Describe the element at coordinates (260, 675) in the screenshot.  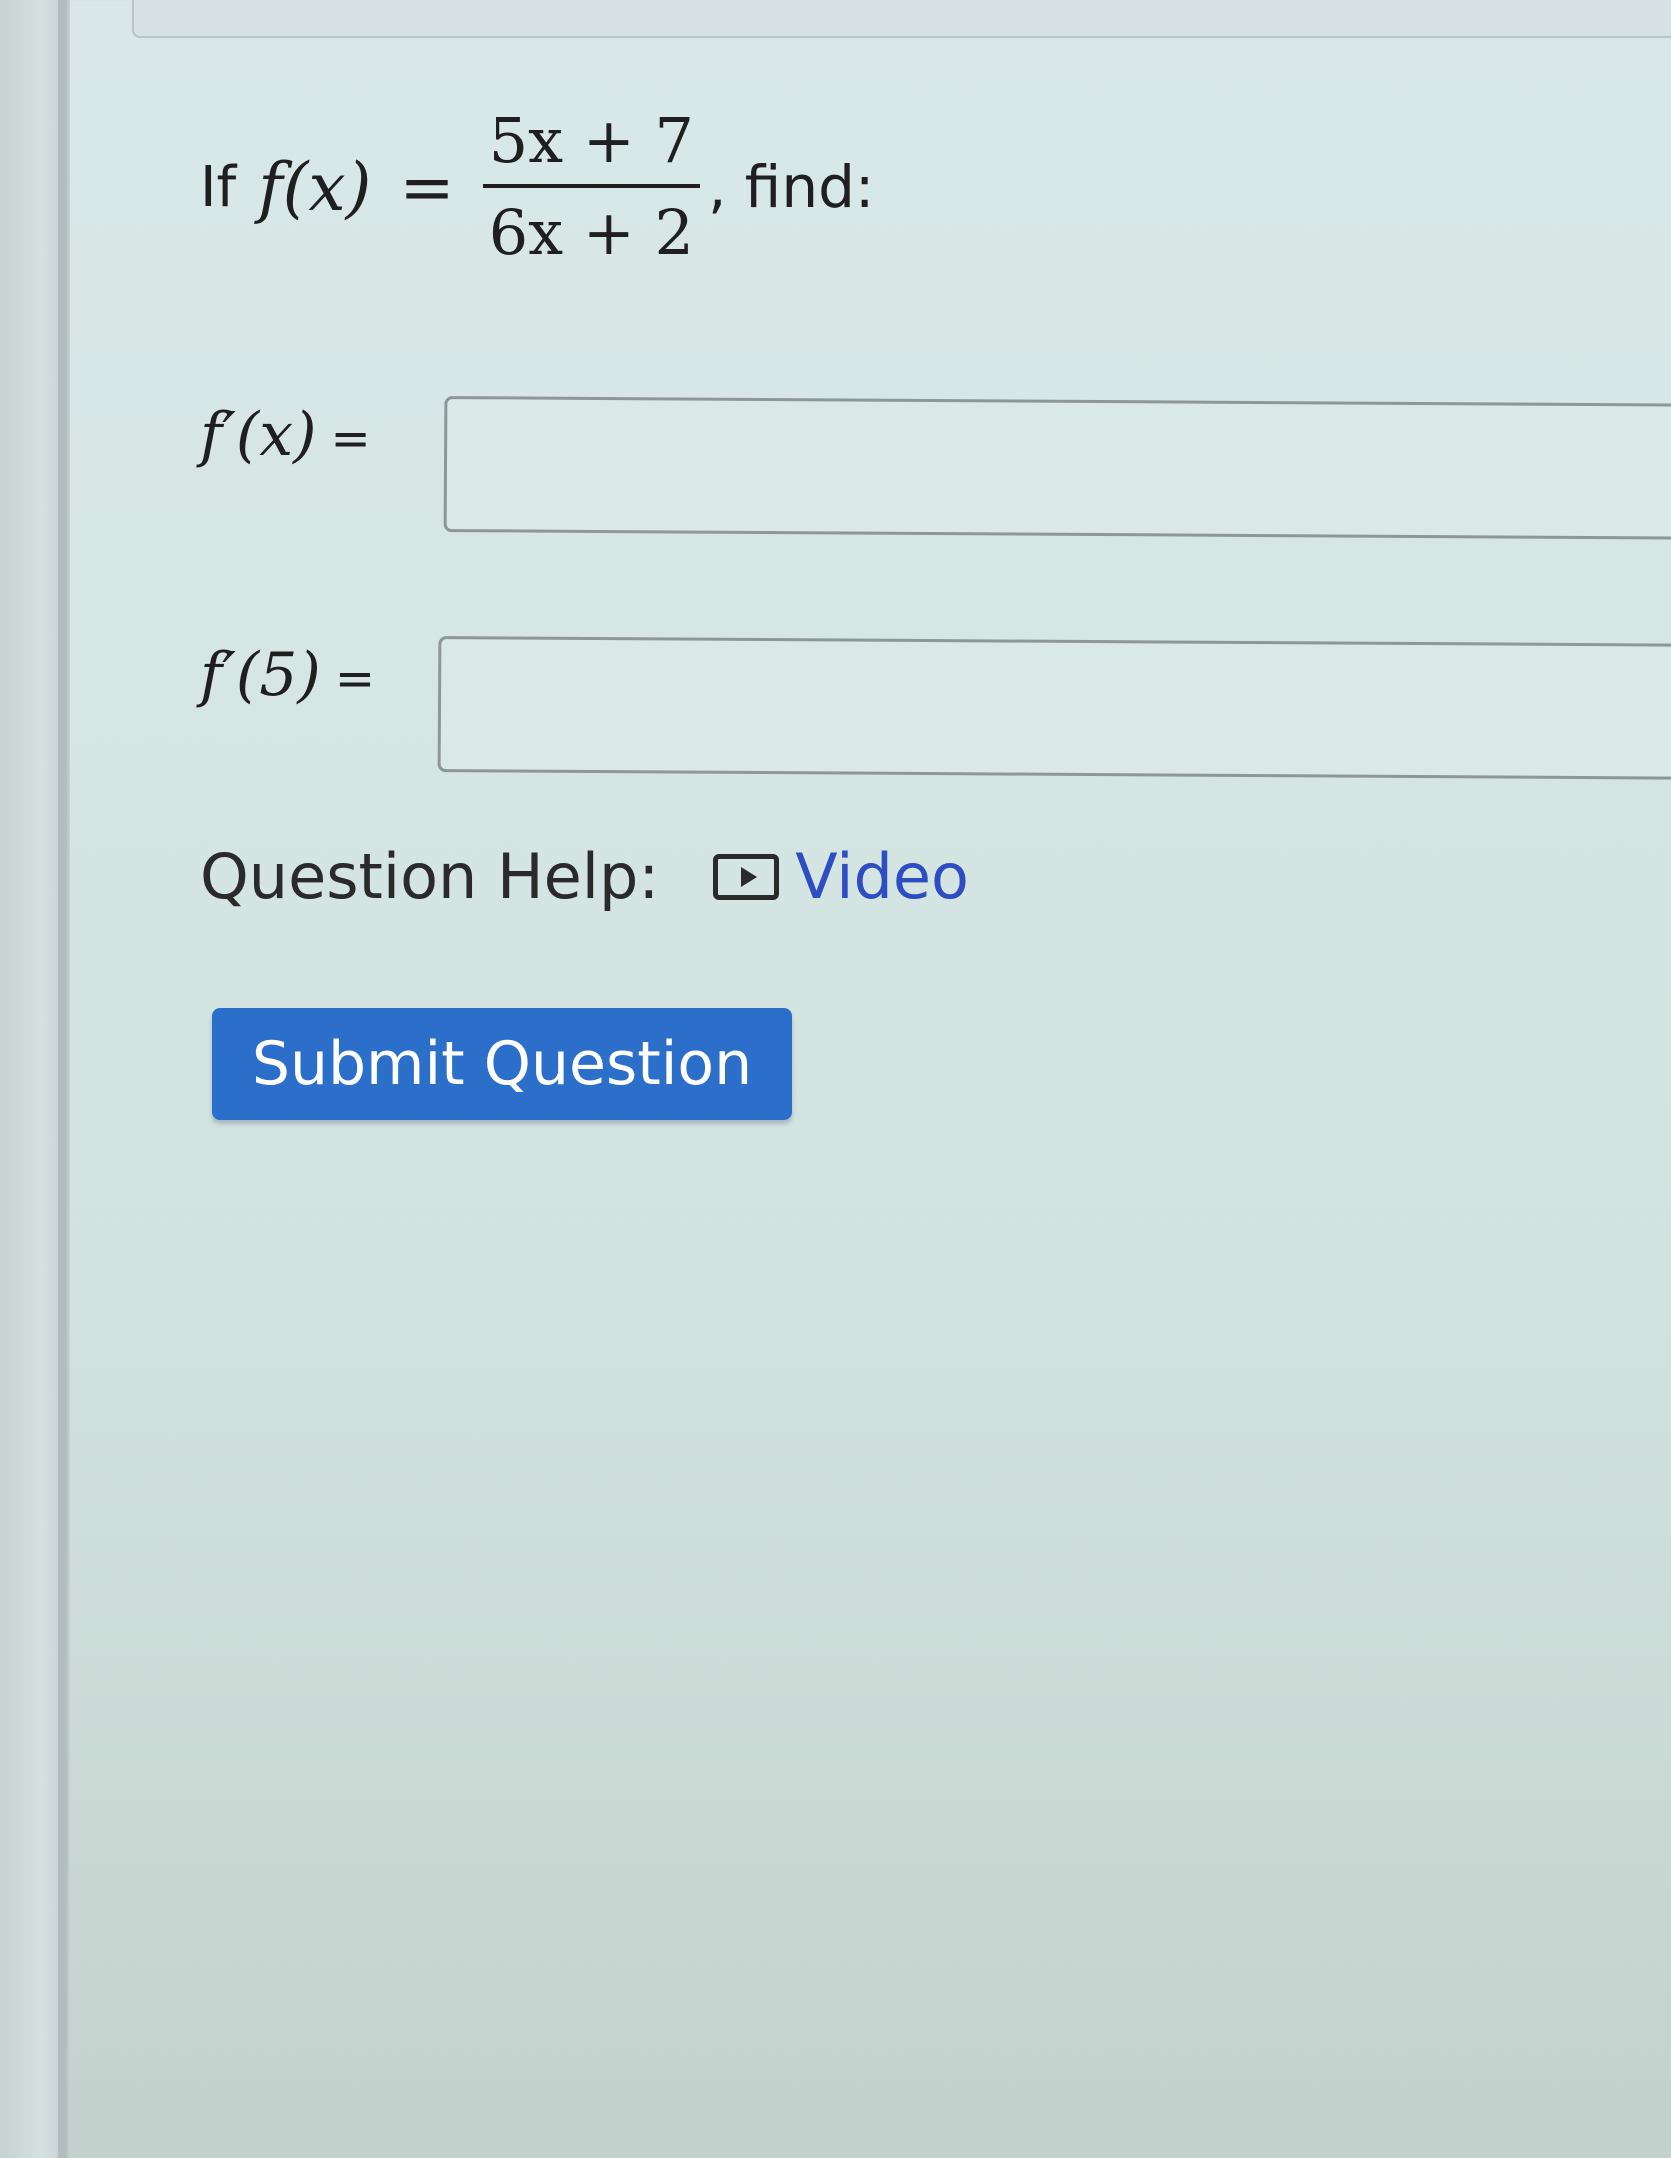
I see `answer-label-fn: f′(5)` at that location.